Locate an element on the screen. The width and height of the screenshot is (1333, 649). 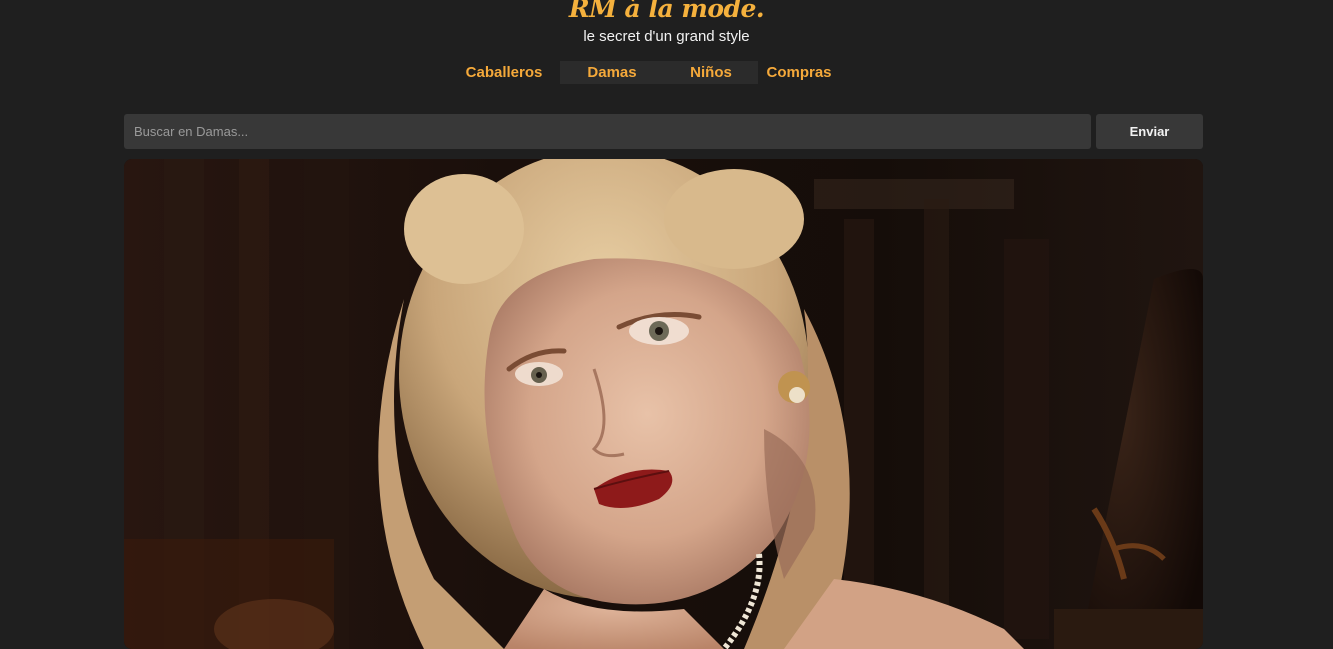
main-nav: Caballeros Damas Niños Compras is located at coordinates (644, 72).